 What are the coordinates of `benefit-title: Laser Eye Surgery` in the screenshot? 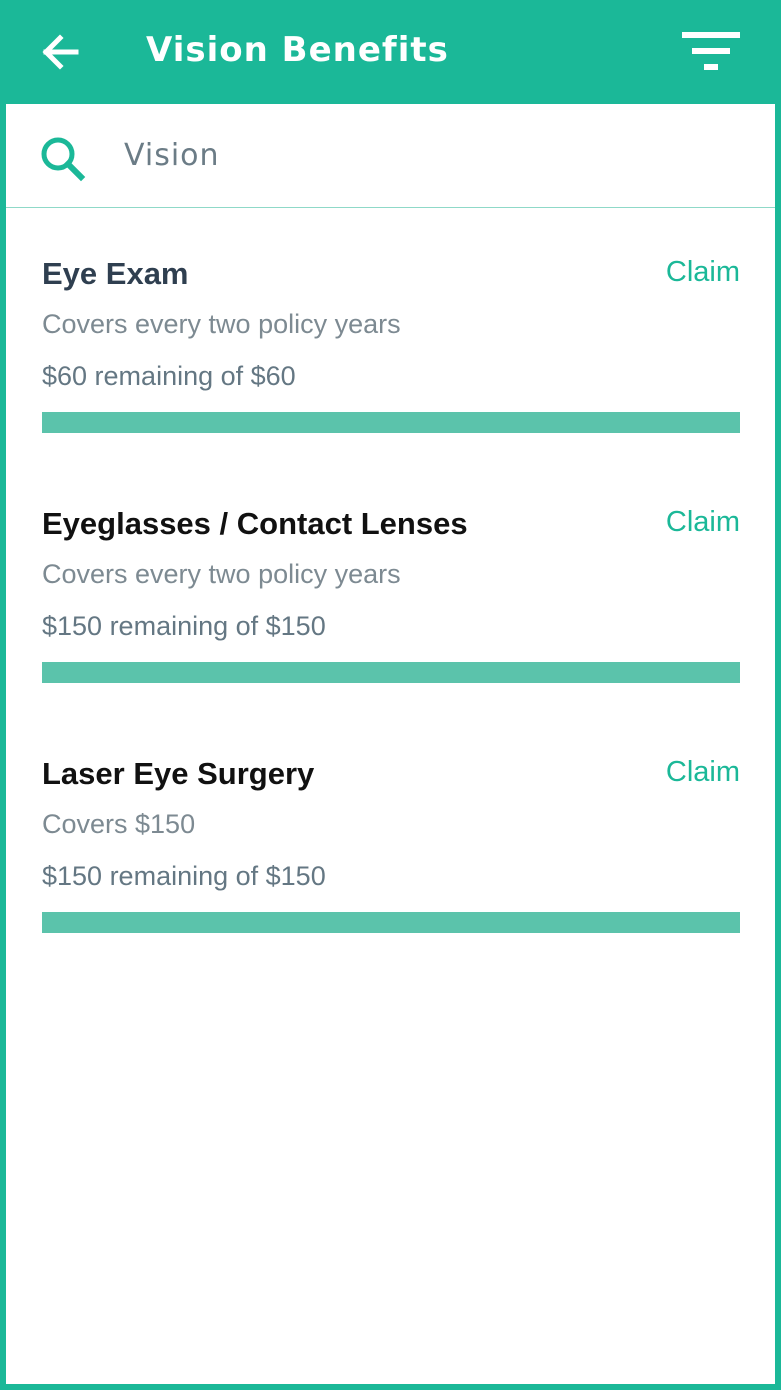 It's located at (178, 773).